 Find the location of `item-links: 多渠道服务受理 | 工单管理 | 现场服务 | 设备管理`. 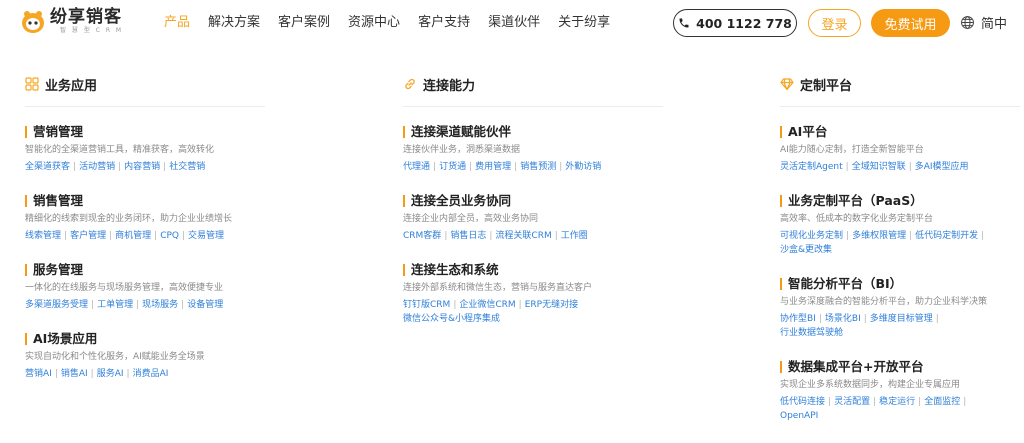

item-links: 多渠道服务受理 | 工单管理 | 现场服务 | 设备管理 is located at coordinates (124, 305).